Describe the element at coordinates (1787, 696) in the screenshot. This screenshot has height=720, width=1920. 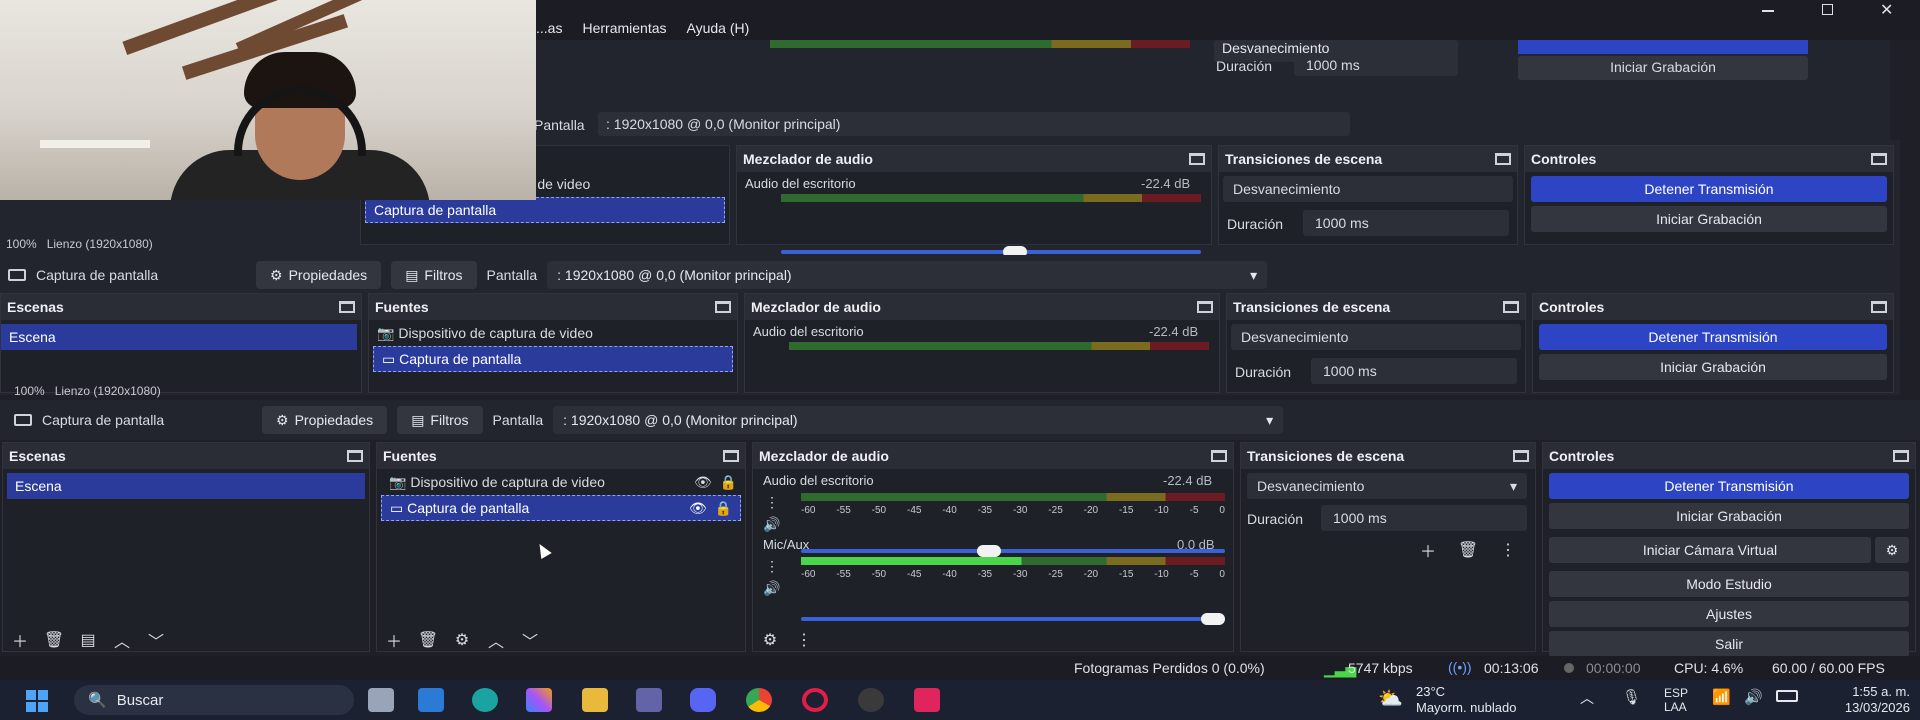
I see `battery-icon` at that location.